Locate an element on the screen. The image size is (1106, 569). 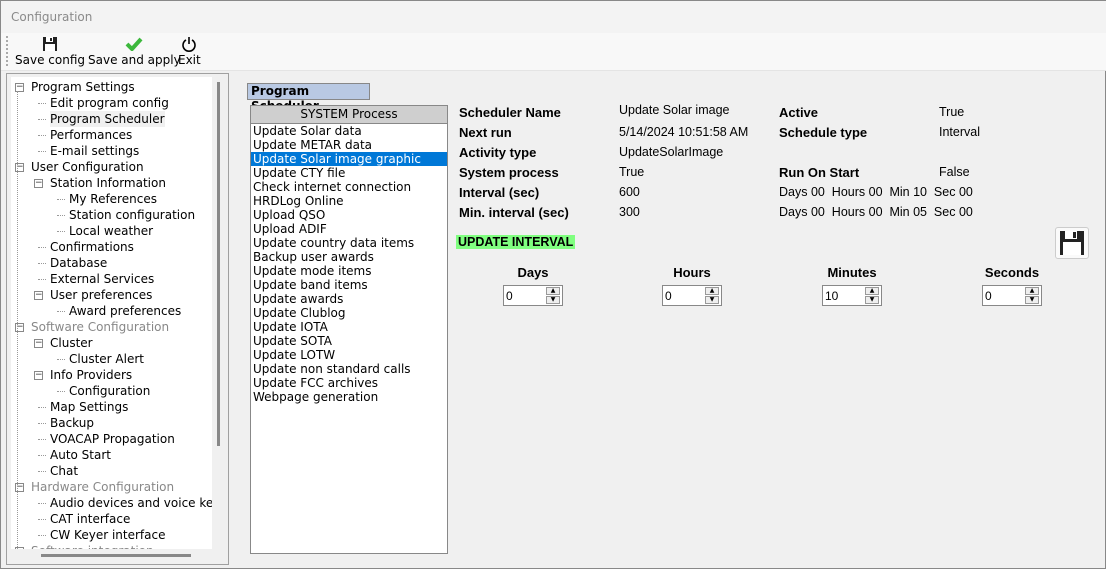
list-item: Check internet connection is located at coordinates (349, 187).